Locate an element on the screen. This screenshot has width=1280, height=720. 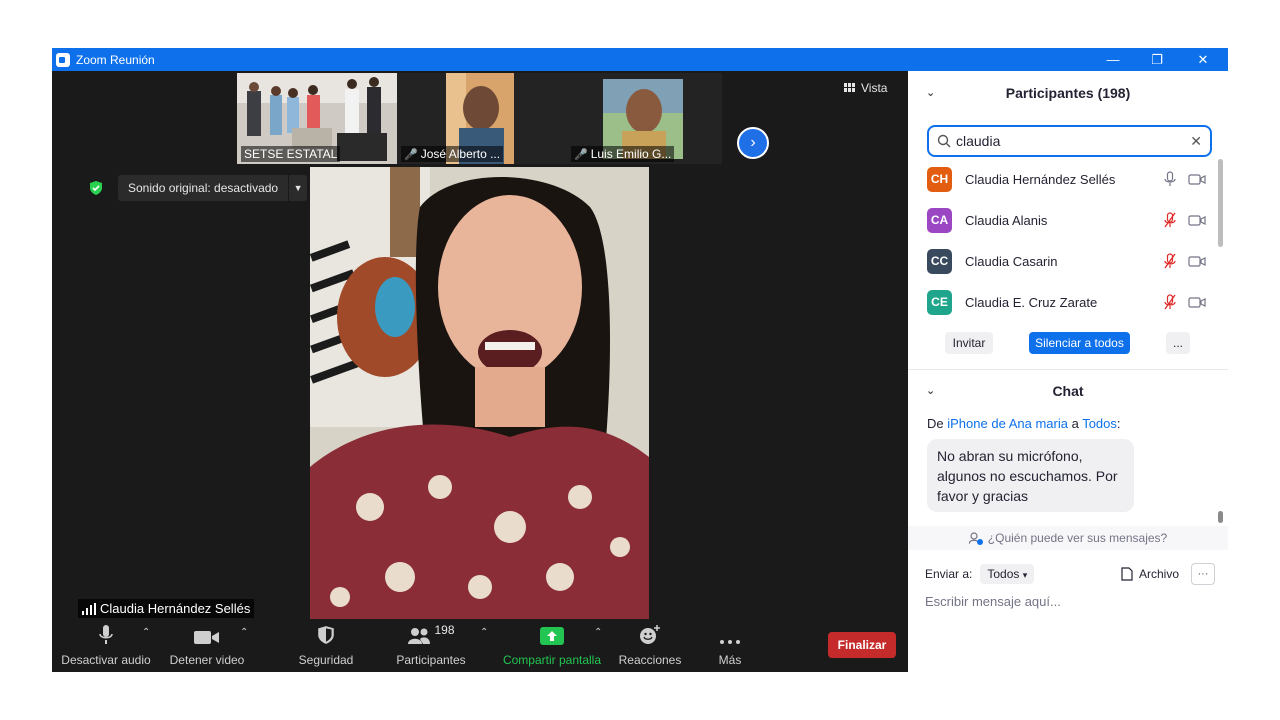
minimize-button: — is located at coordinates (1113, 59).